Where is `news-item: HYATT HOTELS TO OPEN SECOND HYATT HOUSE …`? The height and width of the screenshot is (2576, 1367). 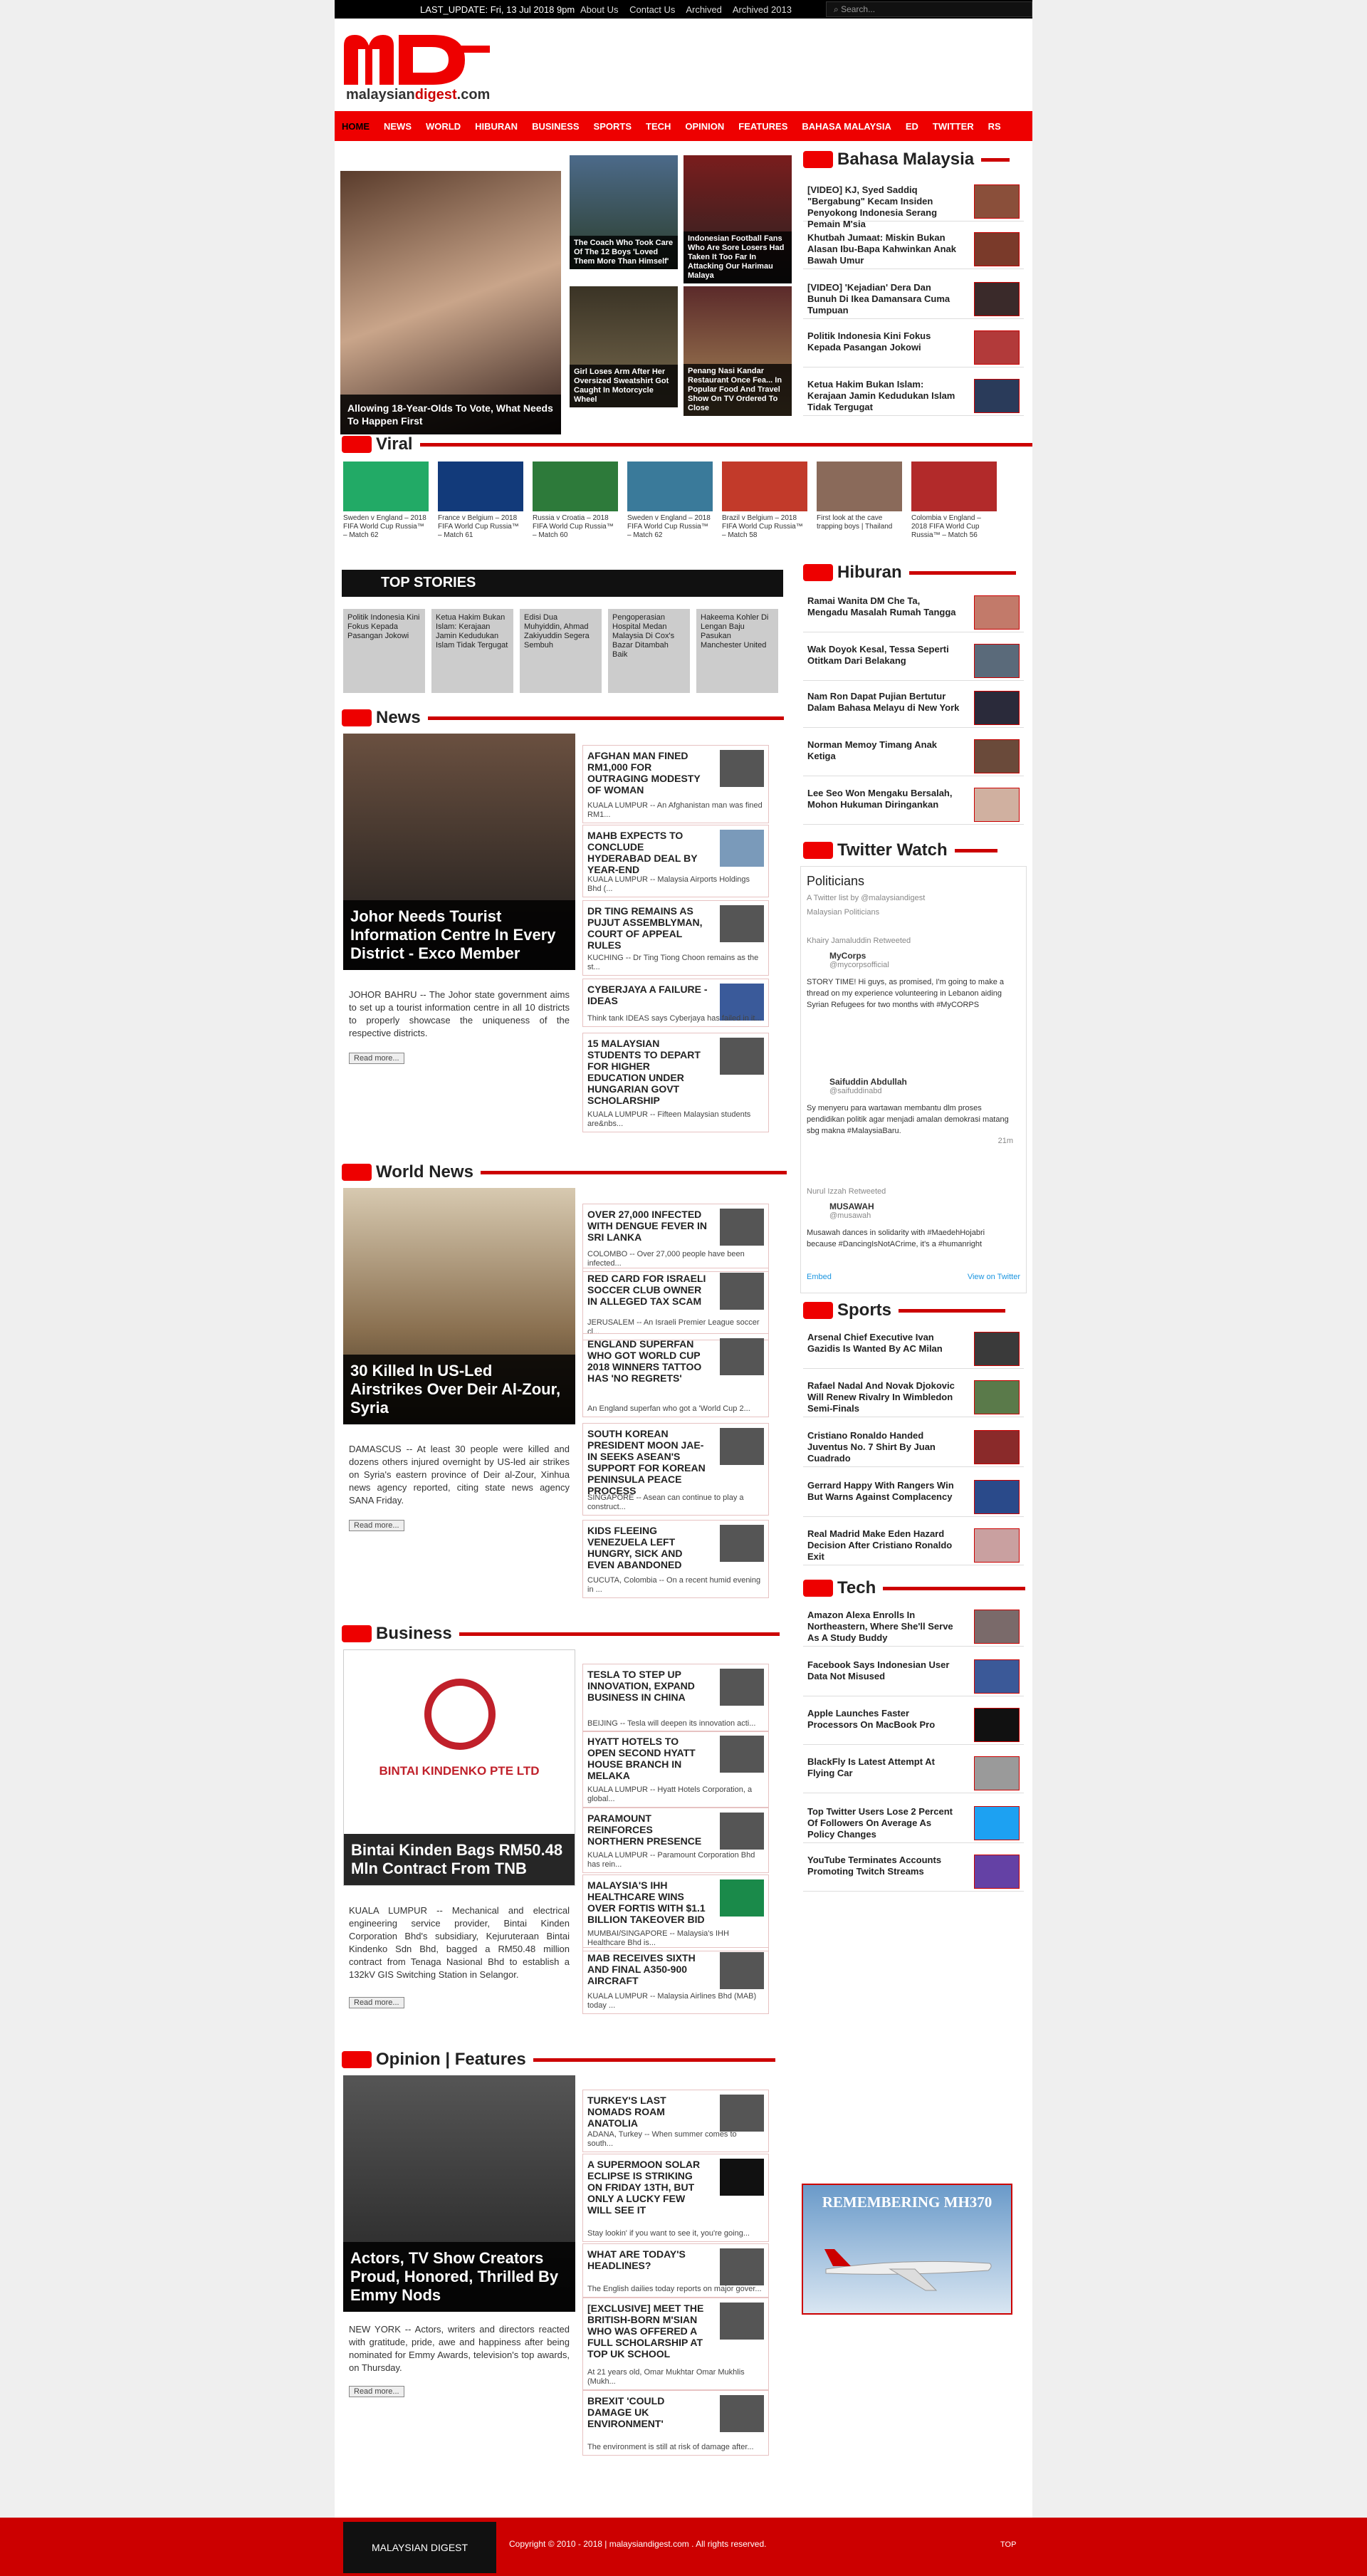
news-item: HYATT HOTELS TO OPEN SECOND HYATT HOUSE … is located at coordinates (675, 1769).